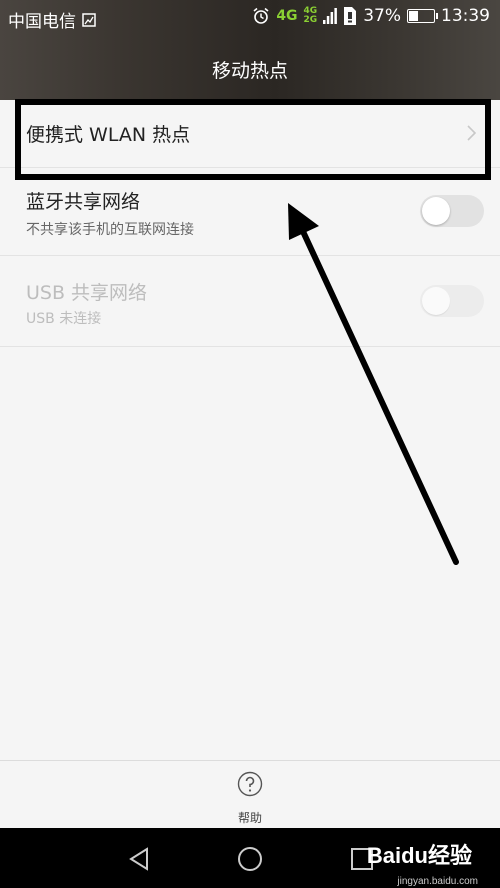 The height and width of the screenshot is (888, 500). I want to click on signal-icon, so click(330, 16).